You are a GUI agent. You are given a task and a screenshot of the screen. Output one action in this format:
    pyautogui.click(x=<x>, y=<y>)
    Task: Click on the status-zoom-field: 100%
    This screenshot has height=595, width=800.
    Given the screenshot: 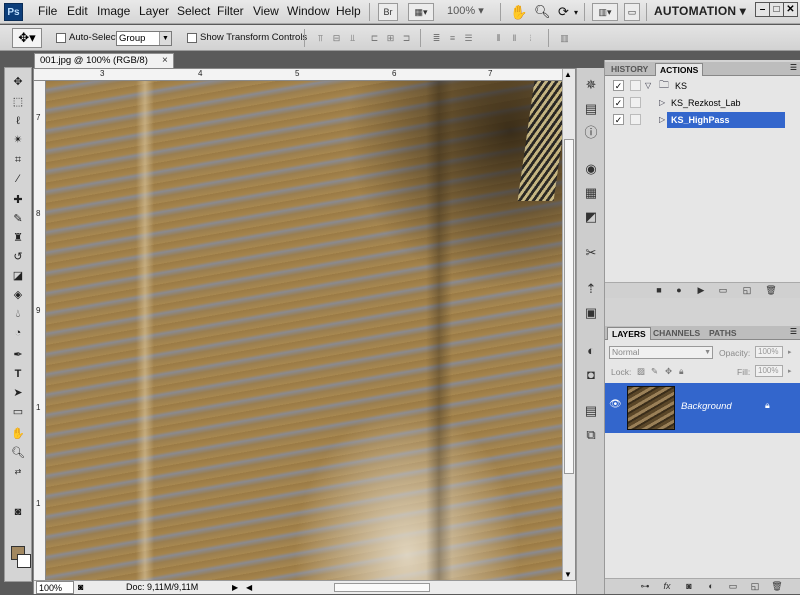 What is the action you would take?
    pyautogui.click(x=55, y=587)
    